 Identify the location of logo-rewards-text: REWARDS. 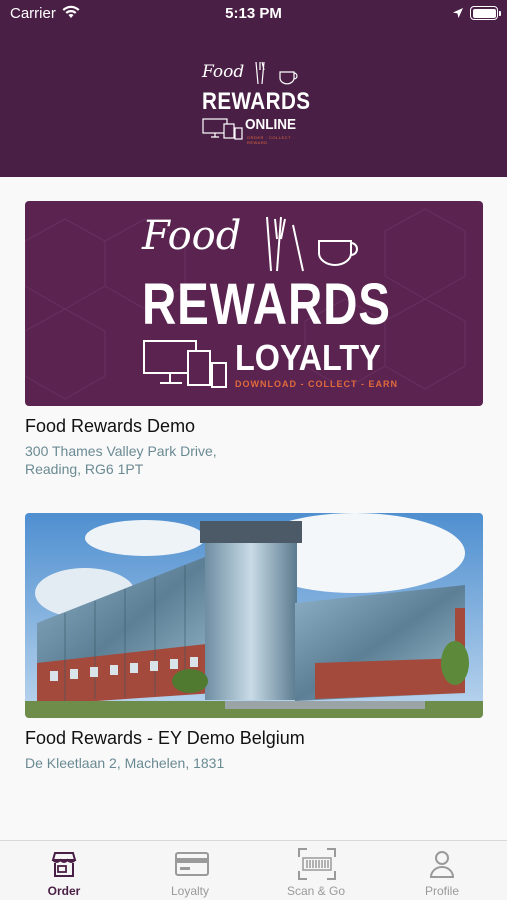
(256, 101).